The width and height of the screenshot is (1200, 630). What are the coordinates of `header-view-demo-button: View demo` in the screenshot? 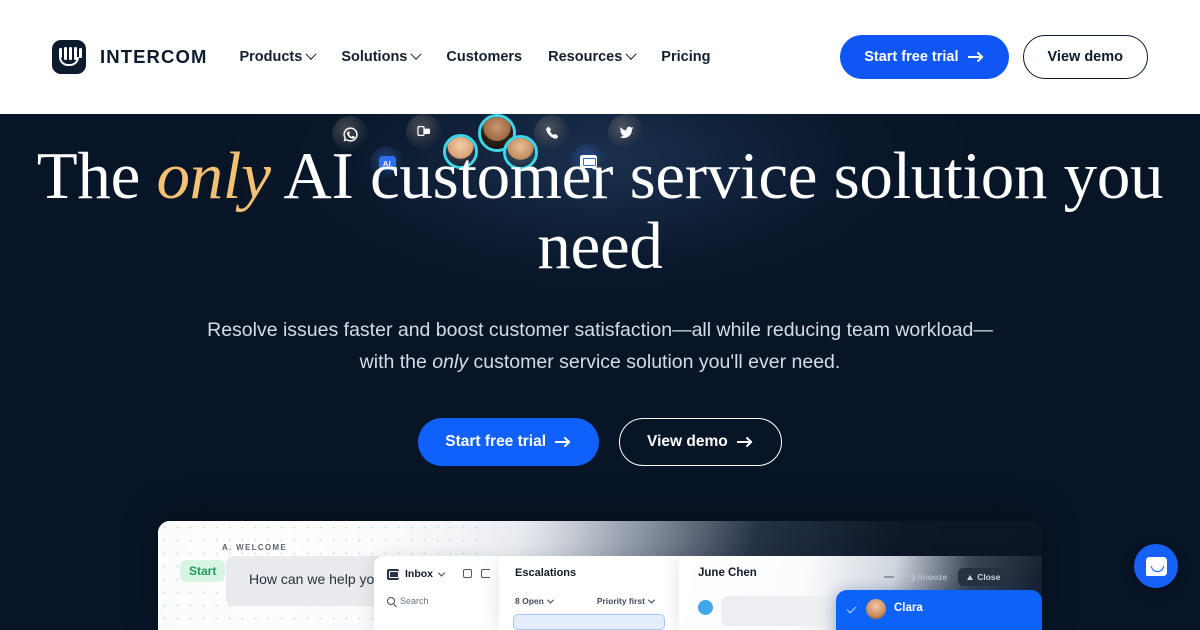 It's located at (1085, 57).